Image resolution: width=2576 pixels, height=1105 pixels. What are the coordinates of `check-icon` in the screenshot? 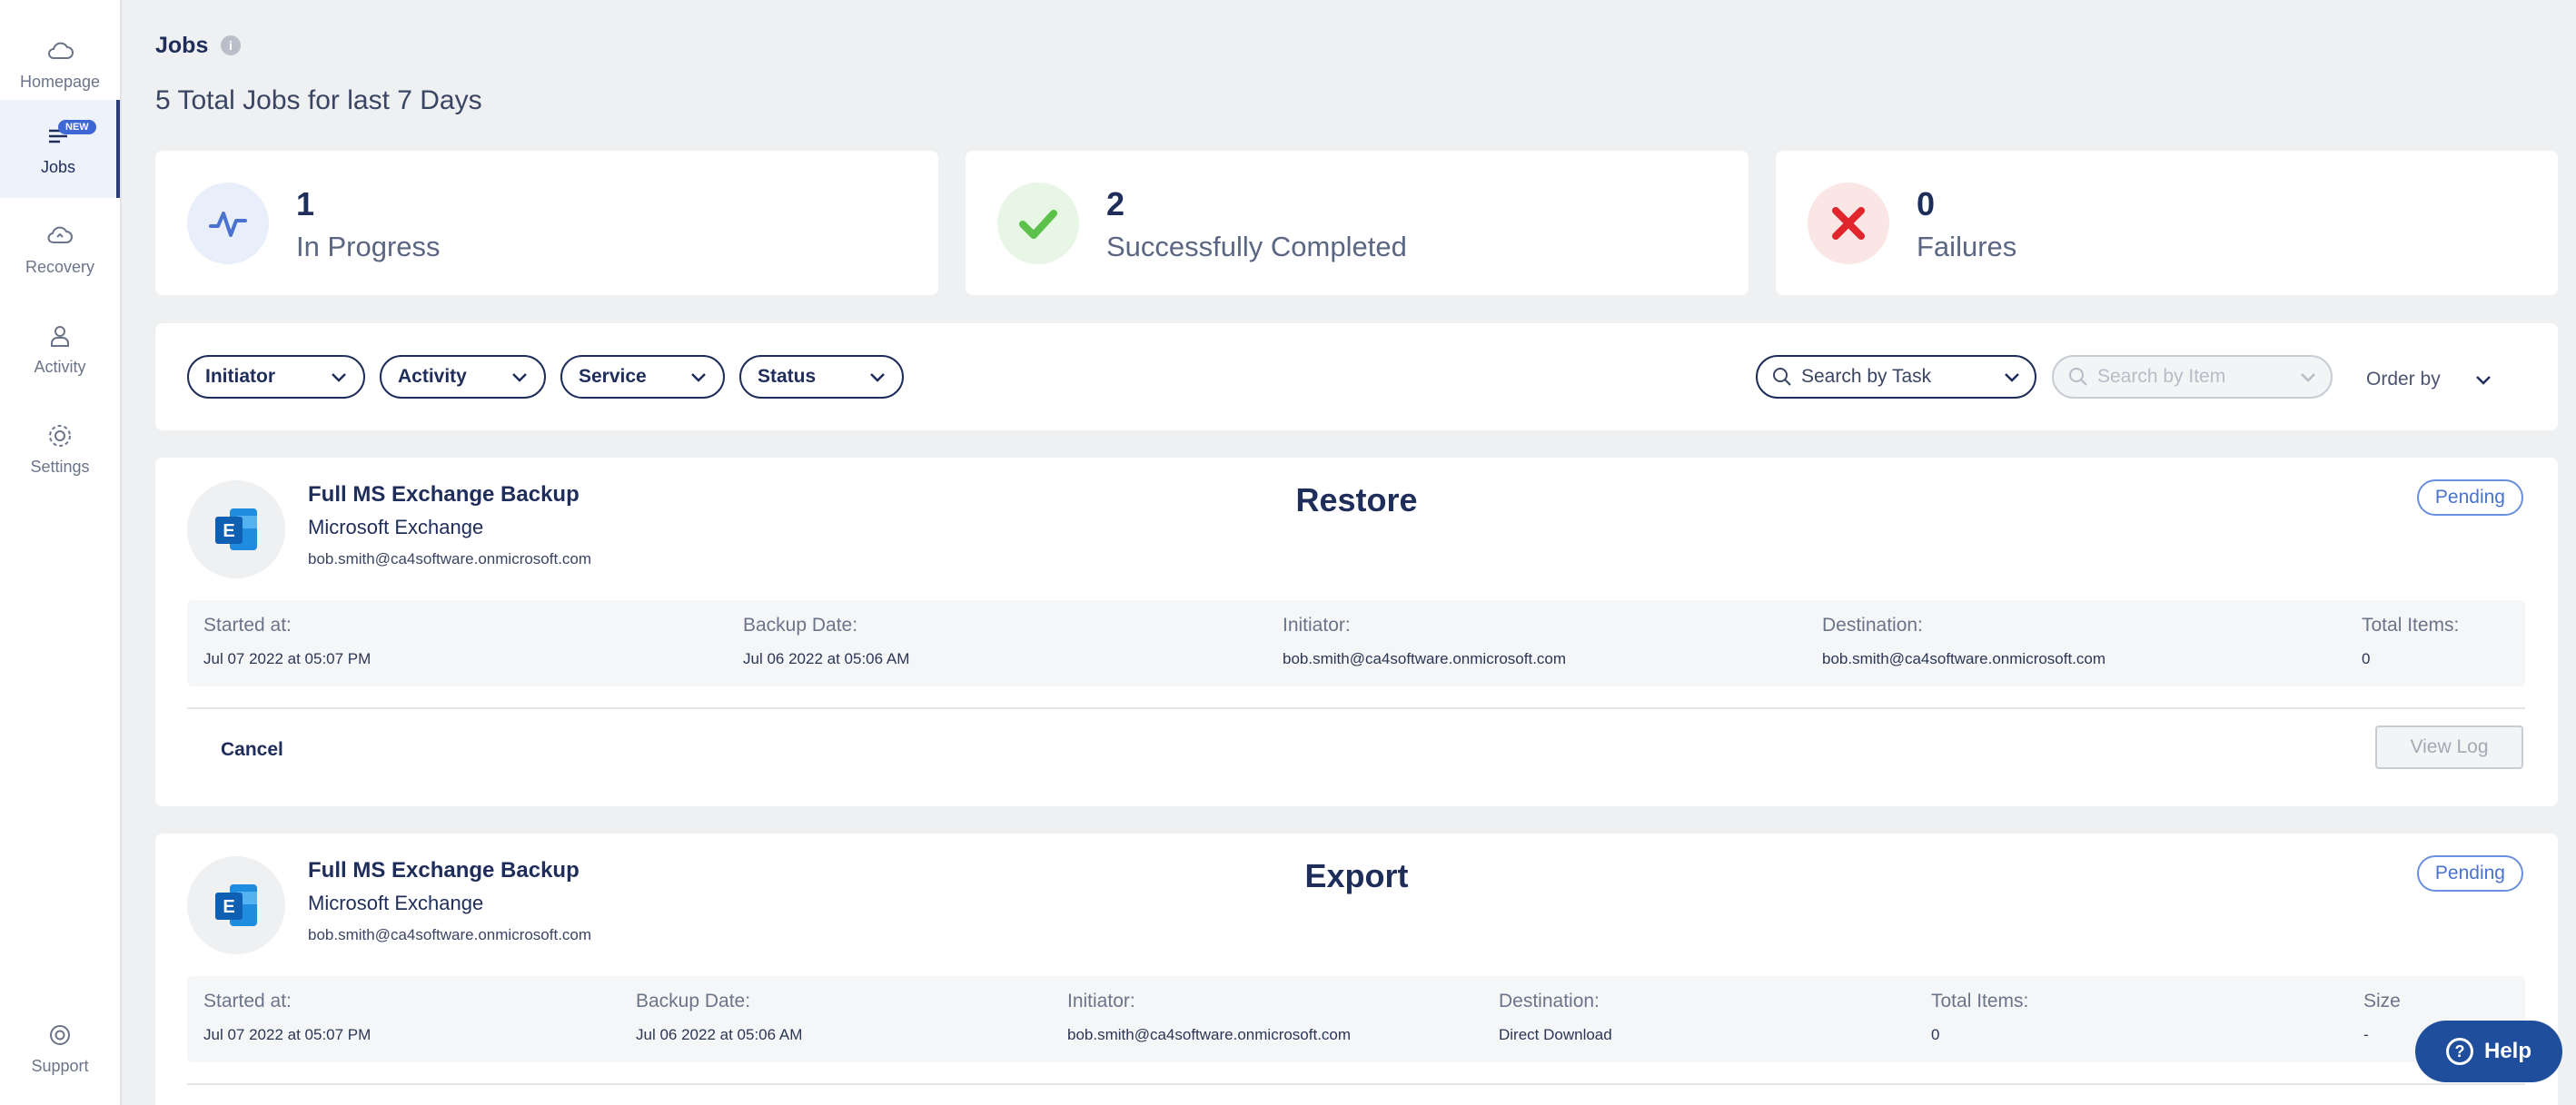 It's located at (1038, 223).